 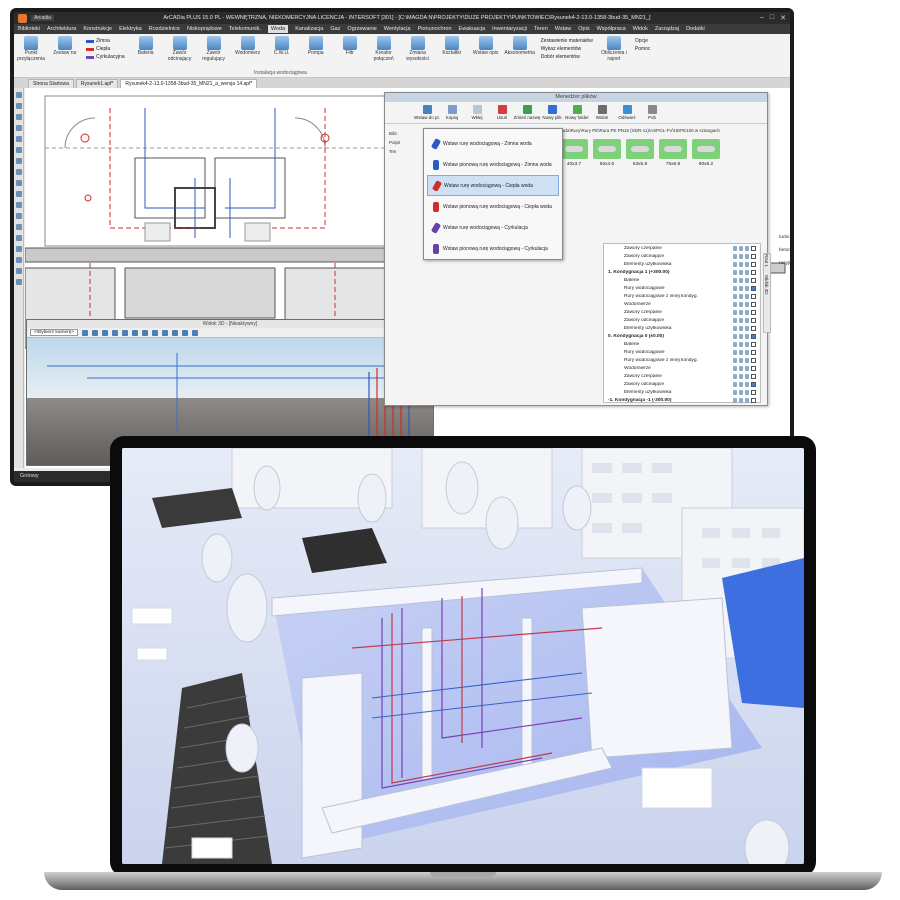 I want to click on report-item: Wykaz elementów, so click(x=567, y=49).